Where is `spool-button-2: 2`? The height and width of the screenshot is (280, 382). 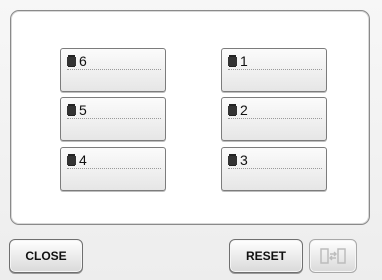 spool-button-2: 2 is located at coordinates (274, 119).